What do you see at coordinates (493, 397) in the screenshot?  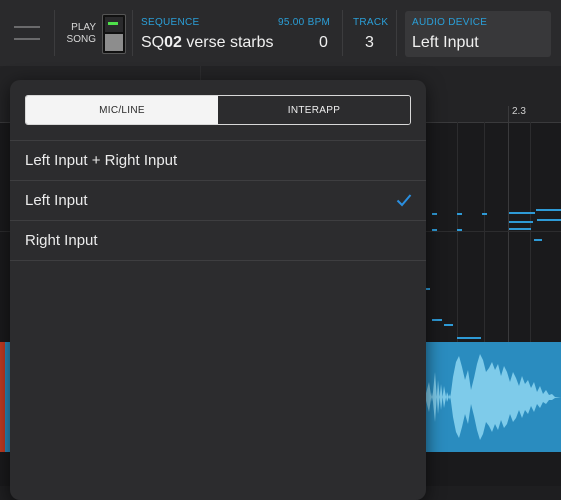 I see `audio-waveform` at bounding box center [493, 397].